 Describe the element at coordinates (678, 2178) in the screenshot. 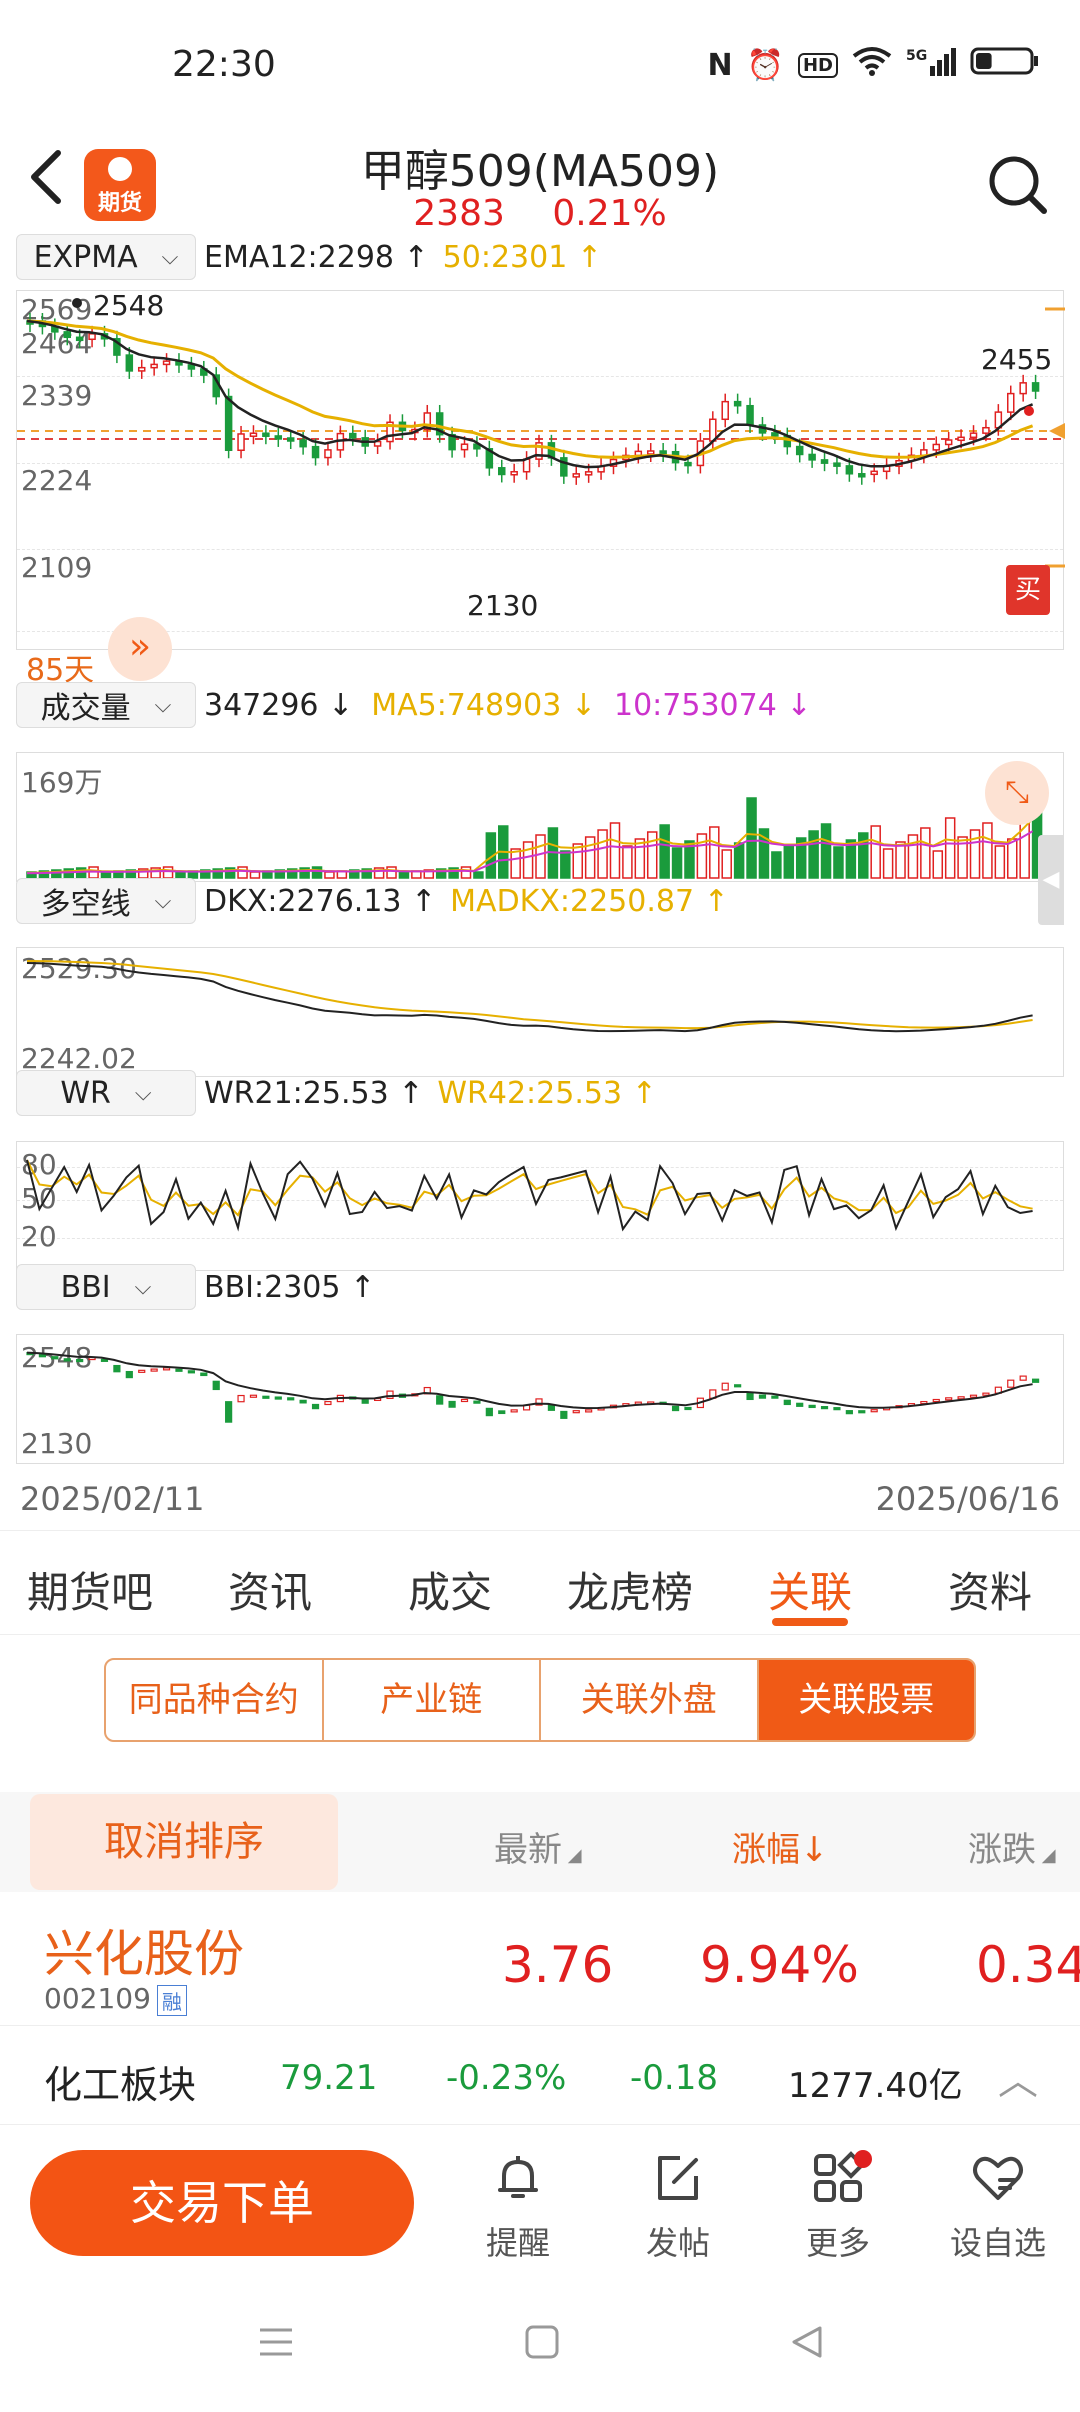

I see `edit-icon` at that location.